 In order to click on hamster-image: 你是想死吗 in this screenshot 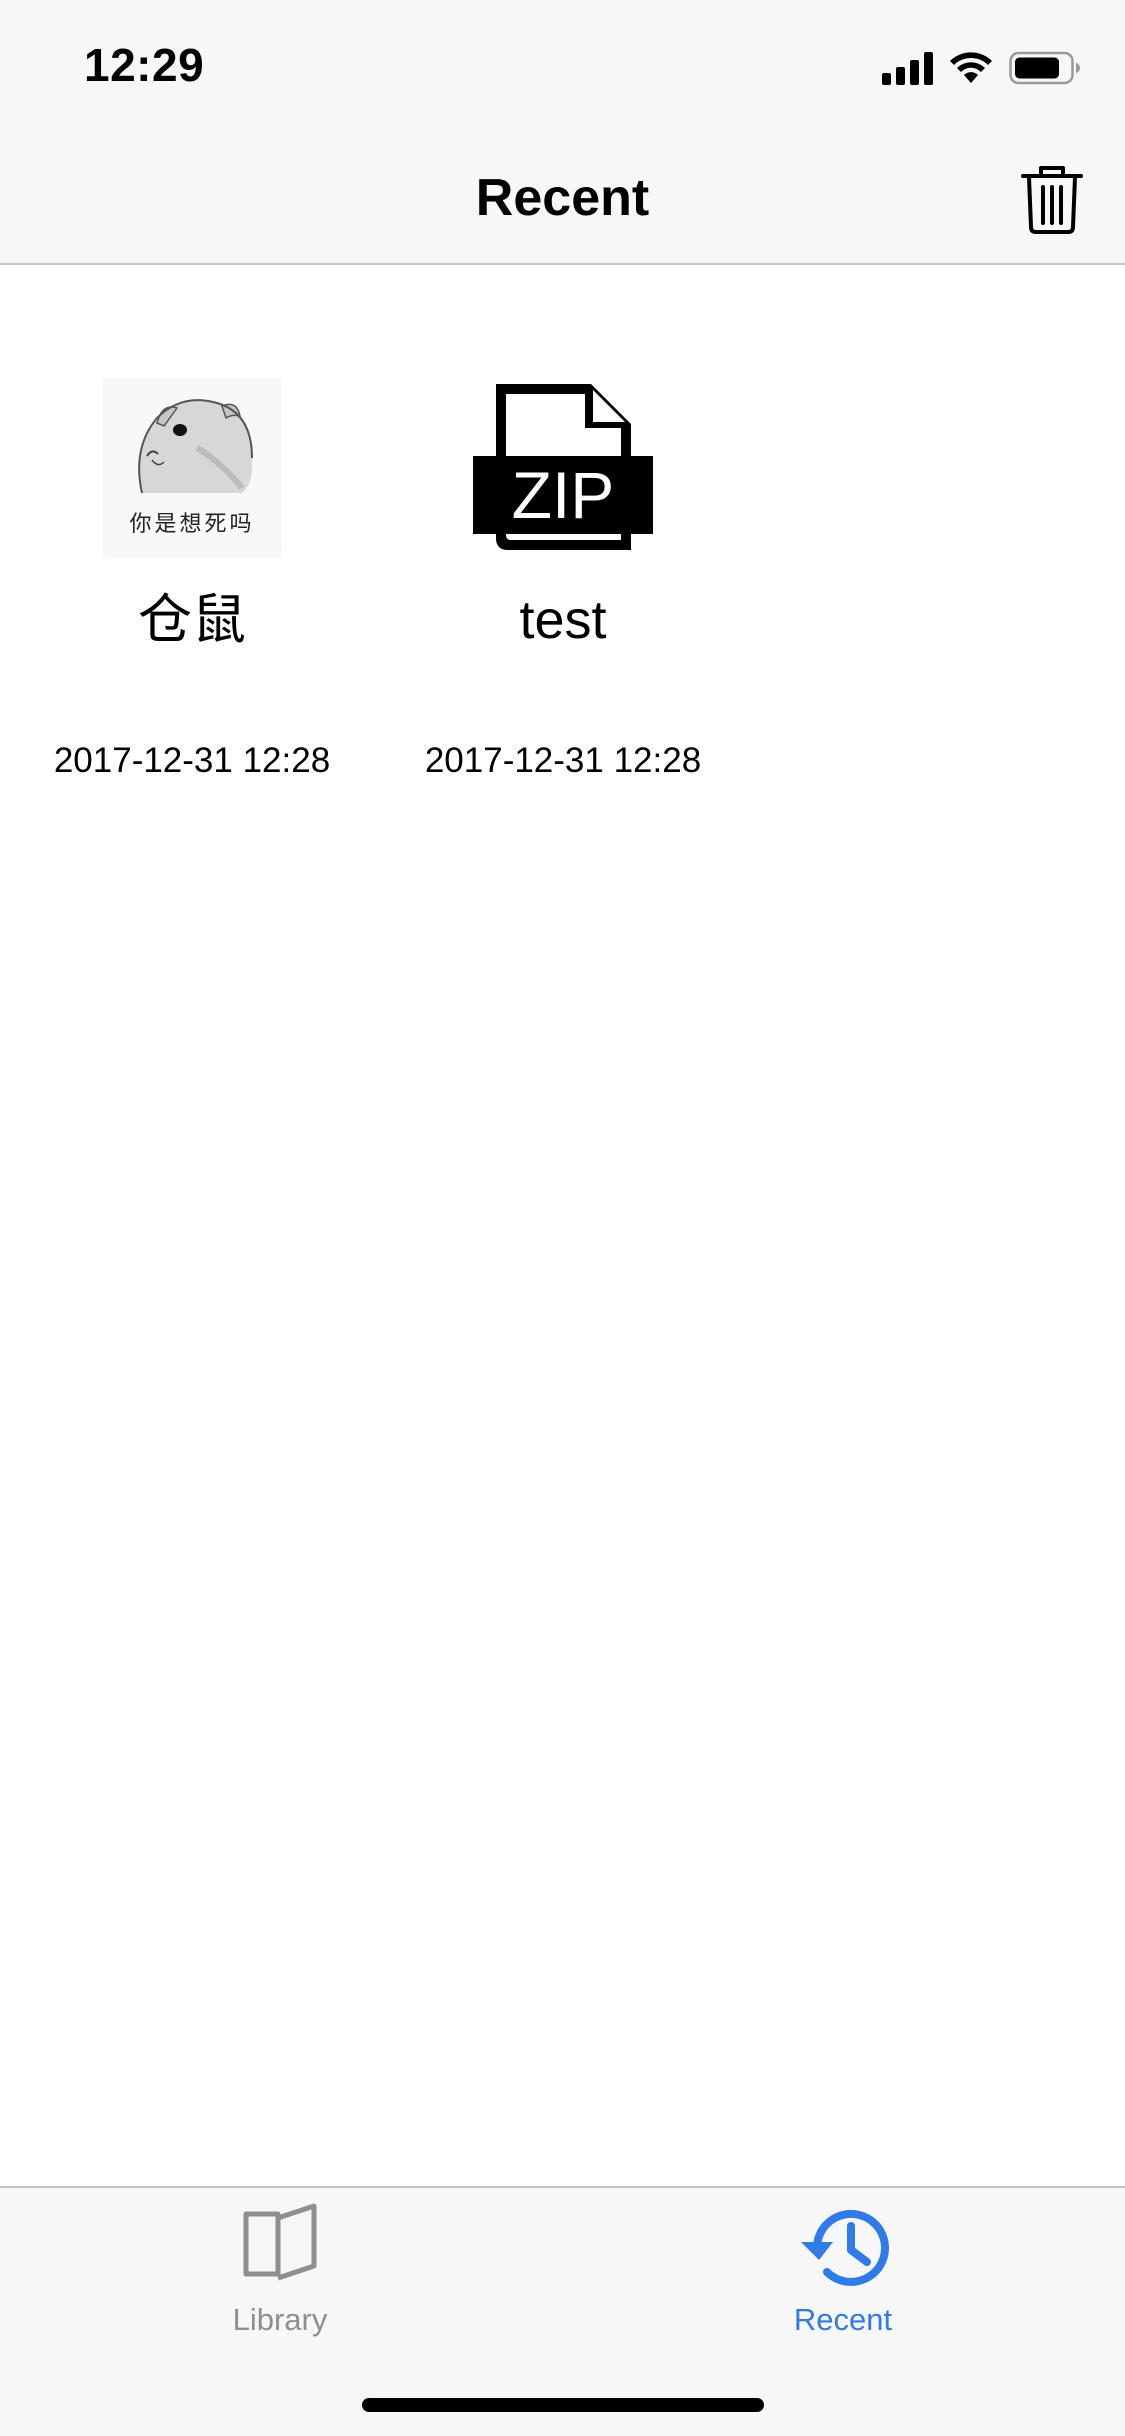, I will do `click(192, 468)`.